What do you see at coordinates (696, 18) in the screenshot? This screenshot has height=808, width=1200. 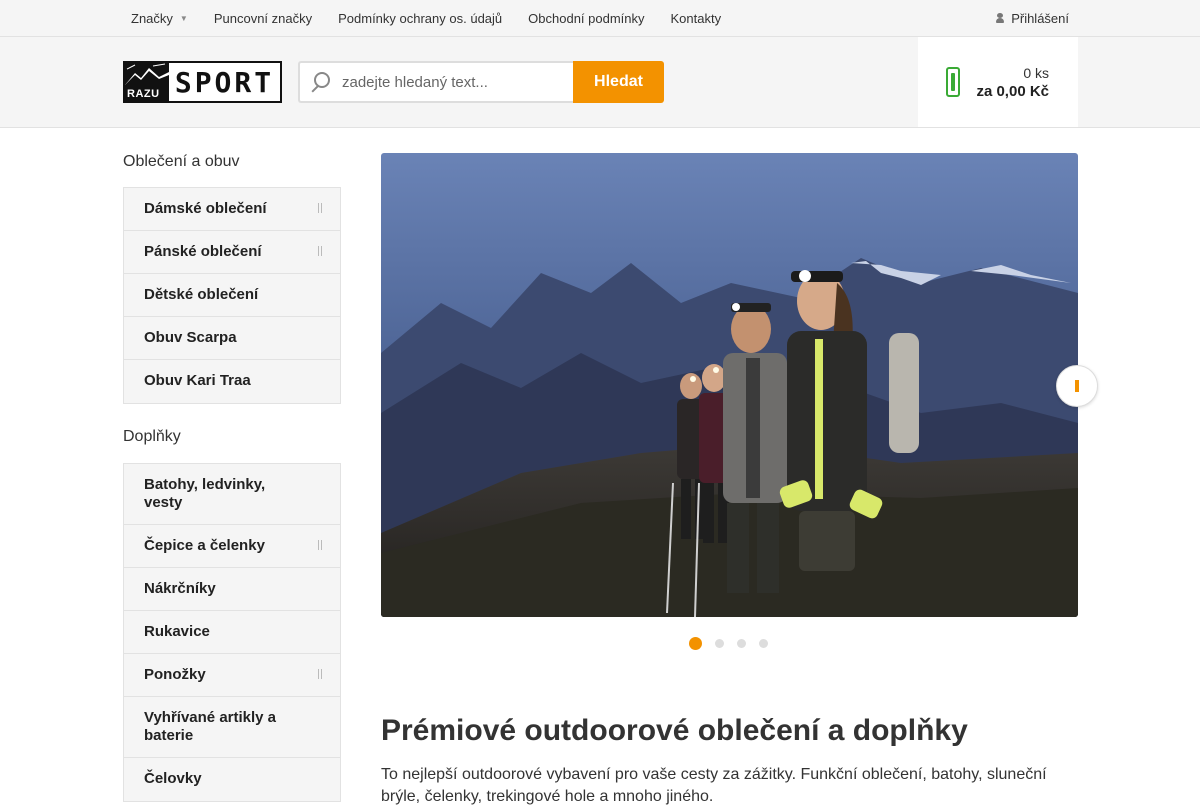 I see `nav-item-kontakty: Kontakty` at bounding box center [696, 18].